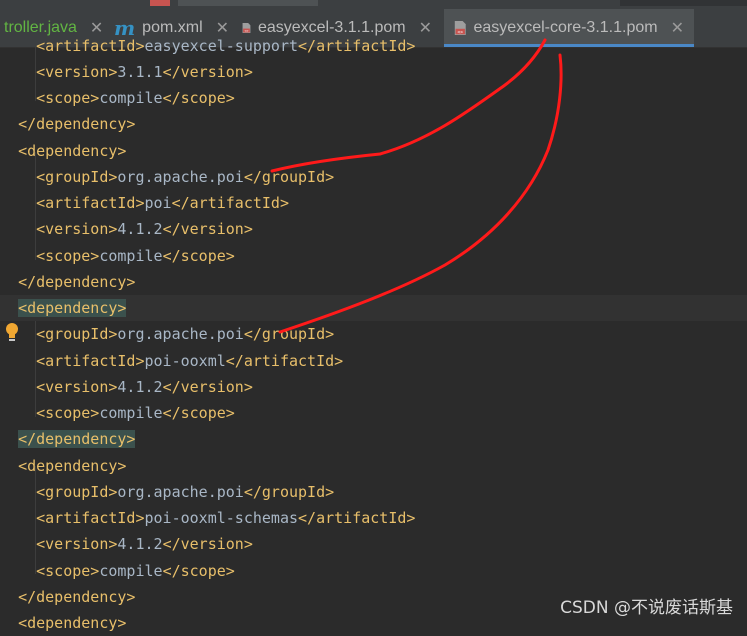 The width and height of the screenshot is (747, 636). I want to click on code-line: <artifactId>poi-ooxml</artifactId>, so click(190, 361).